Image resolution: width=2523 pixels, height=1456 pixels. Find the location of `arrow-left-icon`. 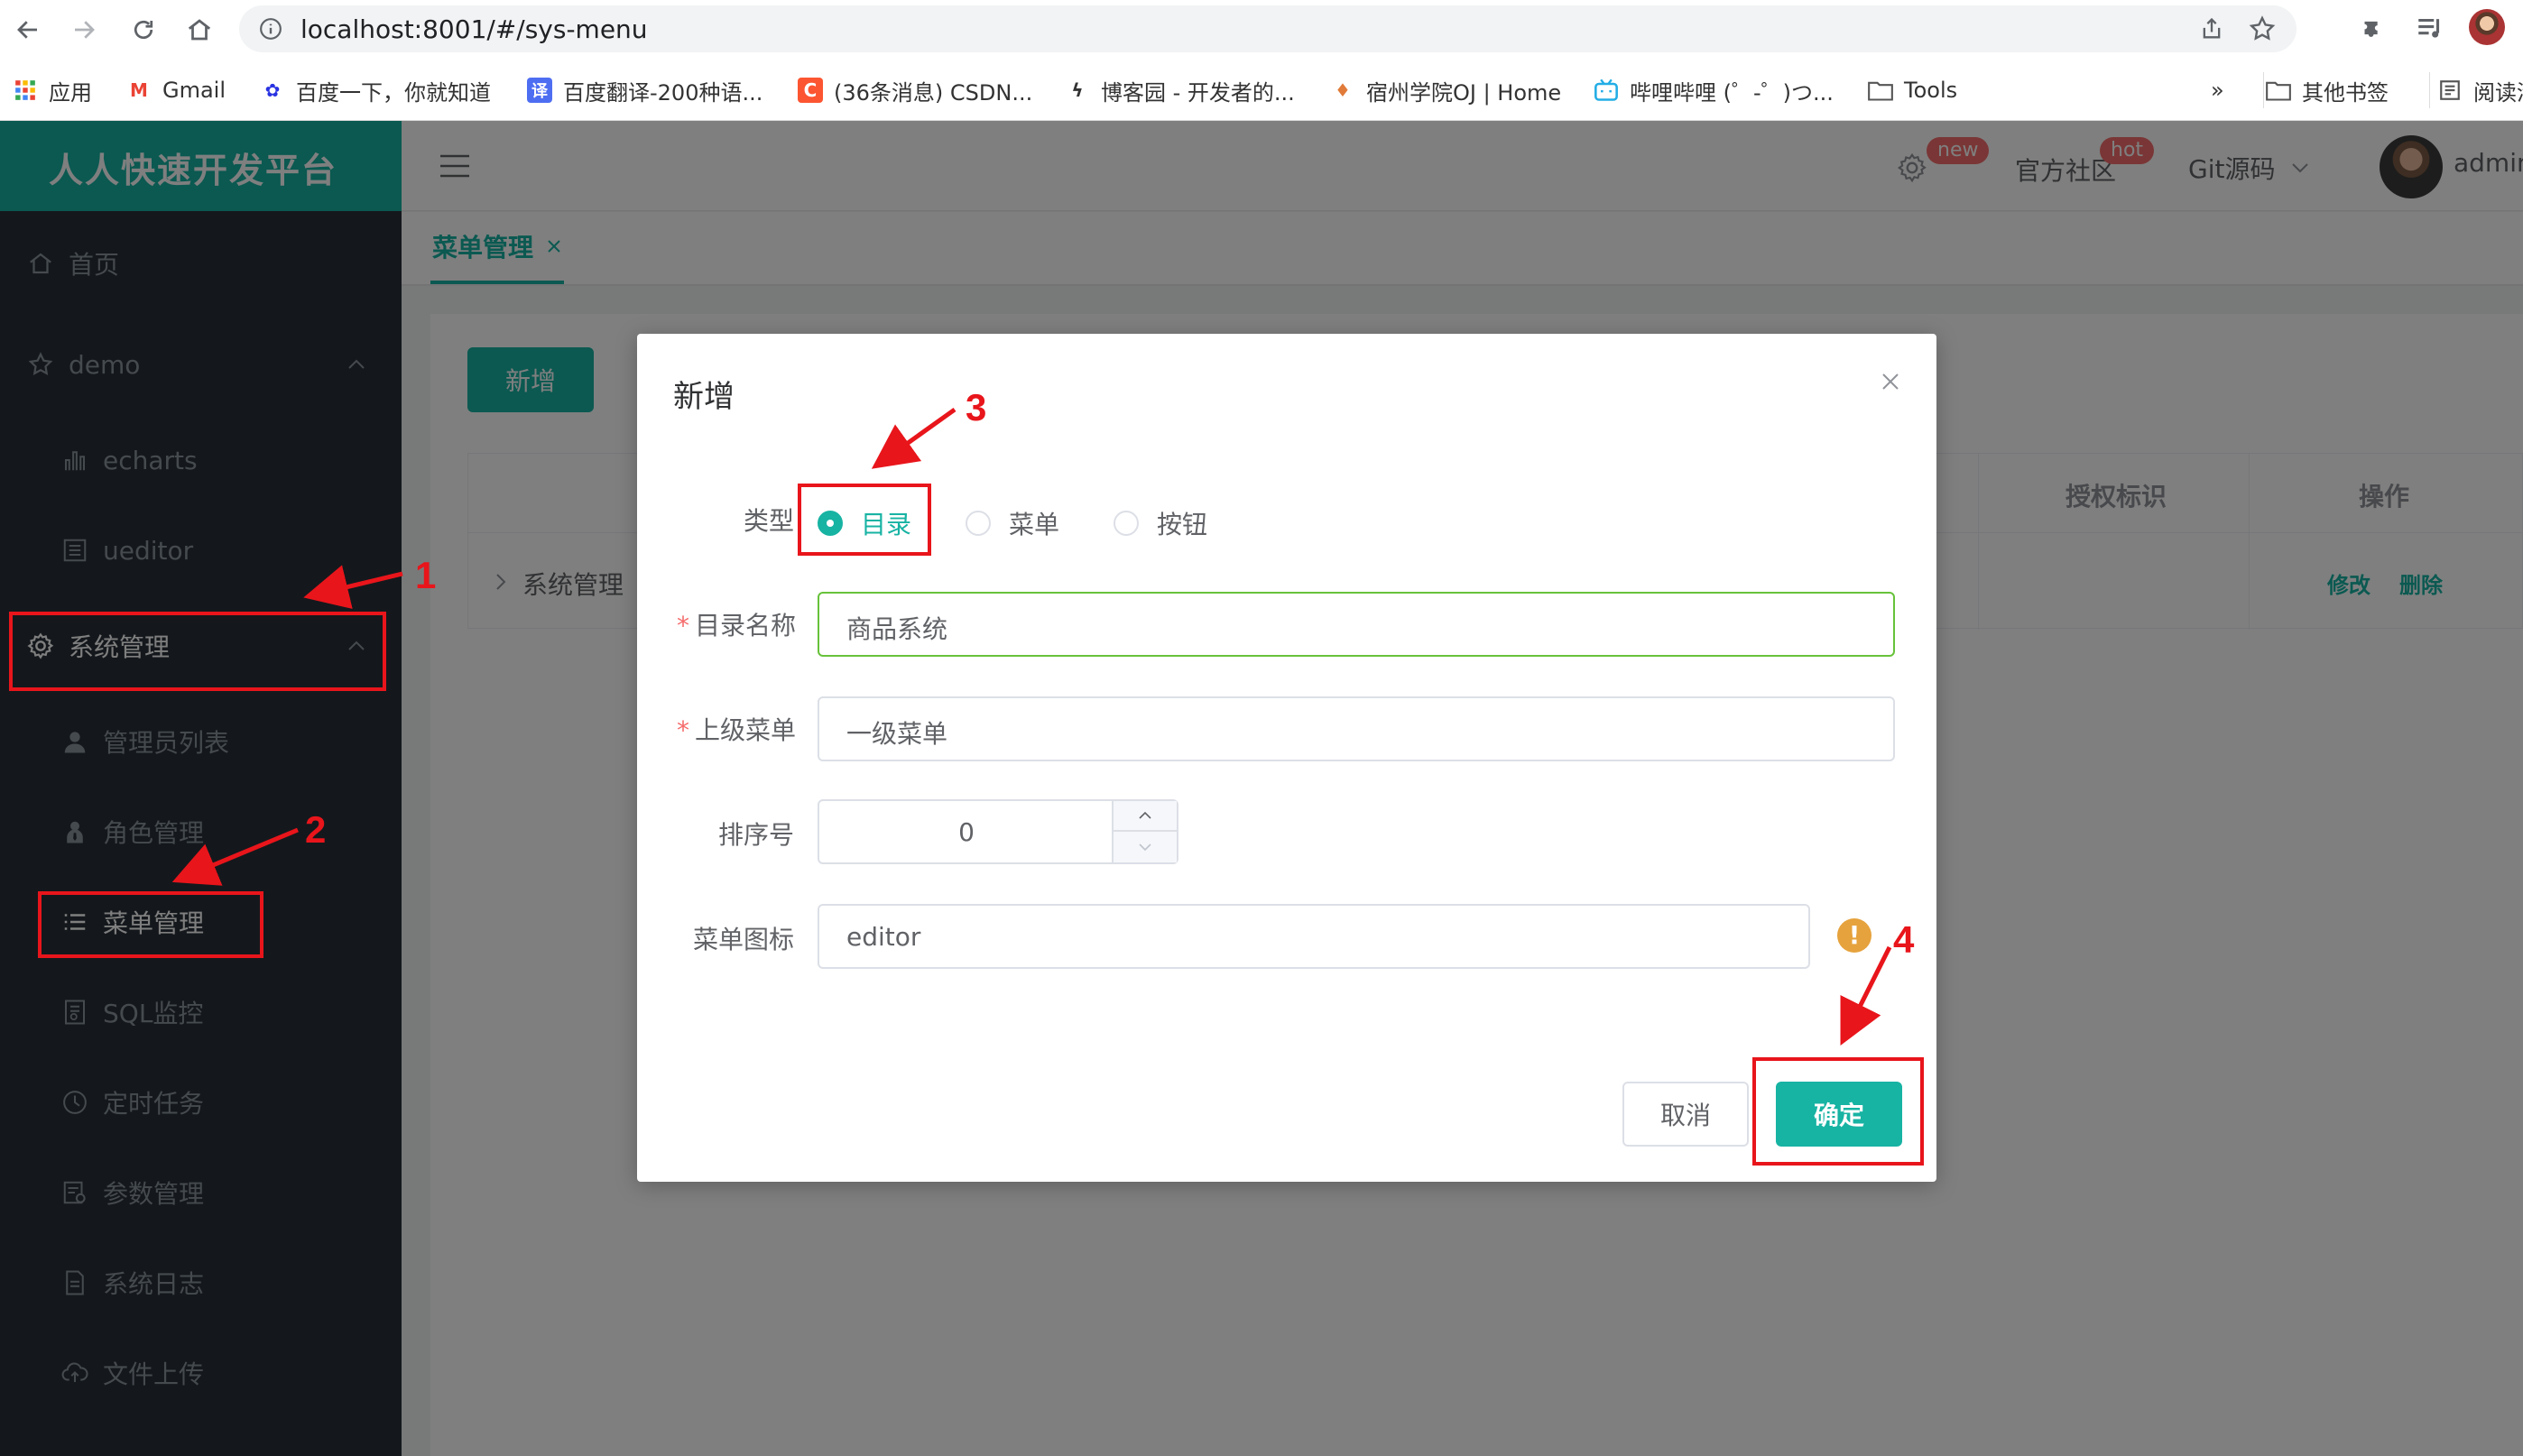

arrow-left-icon is located at coordinates (27, 30).